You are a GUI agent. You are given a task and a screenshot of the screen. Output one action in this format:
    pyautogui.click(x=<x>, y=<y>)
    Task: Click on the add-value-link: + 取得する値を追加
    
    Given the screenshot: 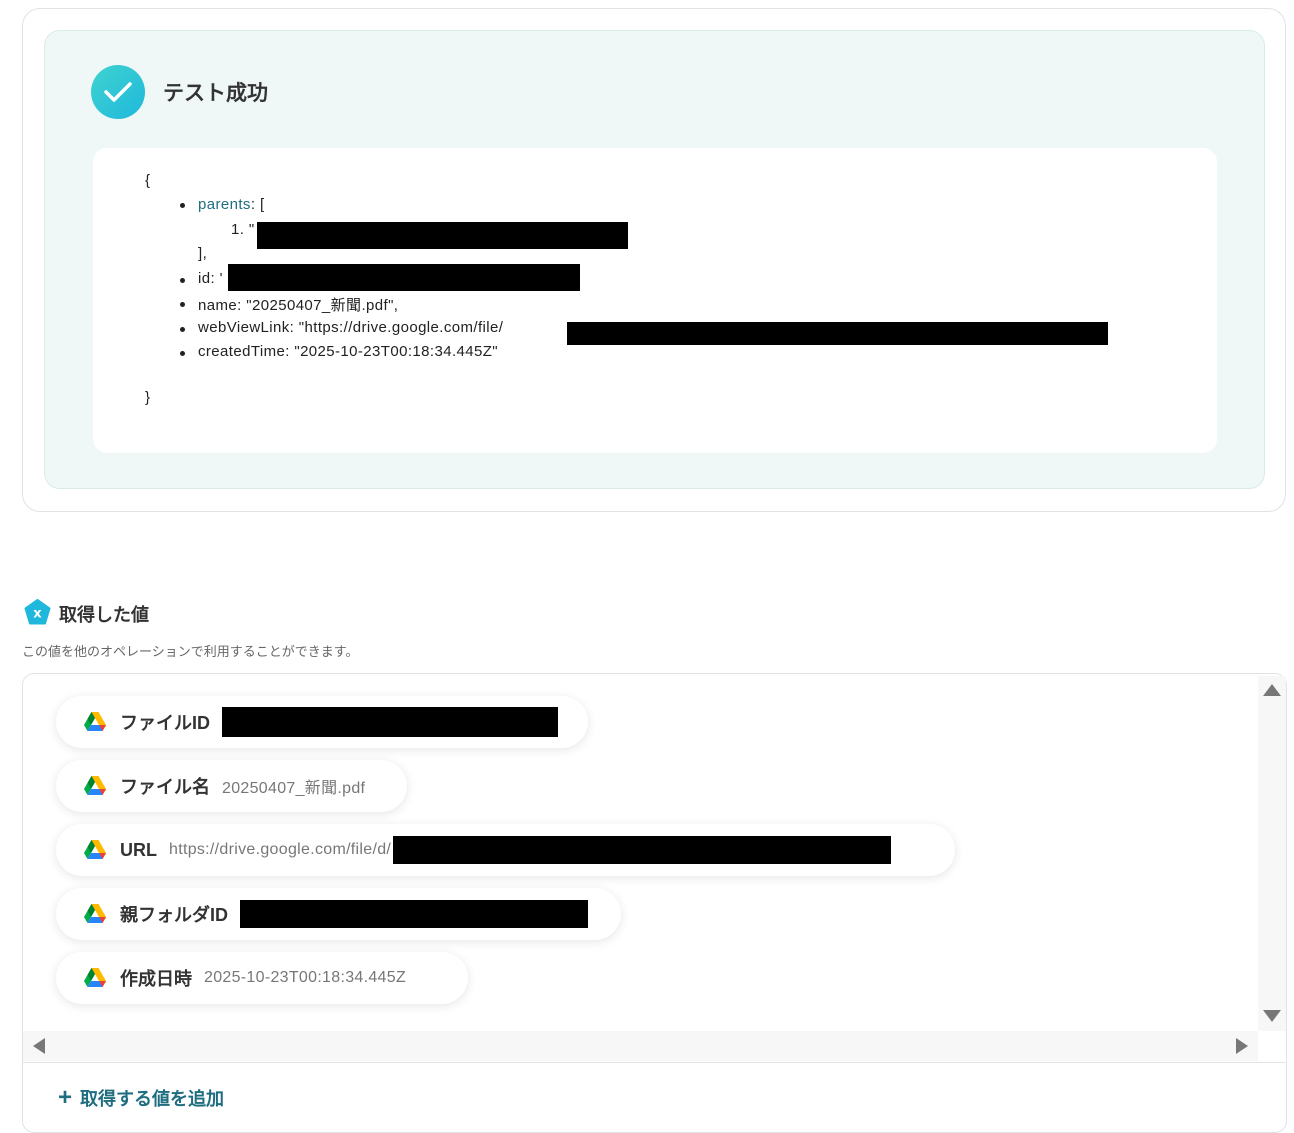 What is the action you would take?
    pyautogui.click(x=141, y=1098)
    